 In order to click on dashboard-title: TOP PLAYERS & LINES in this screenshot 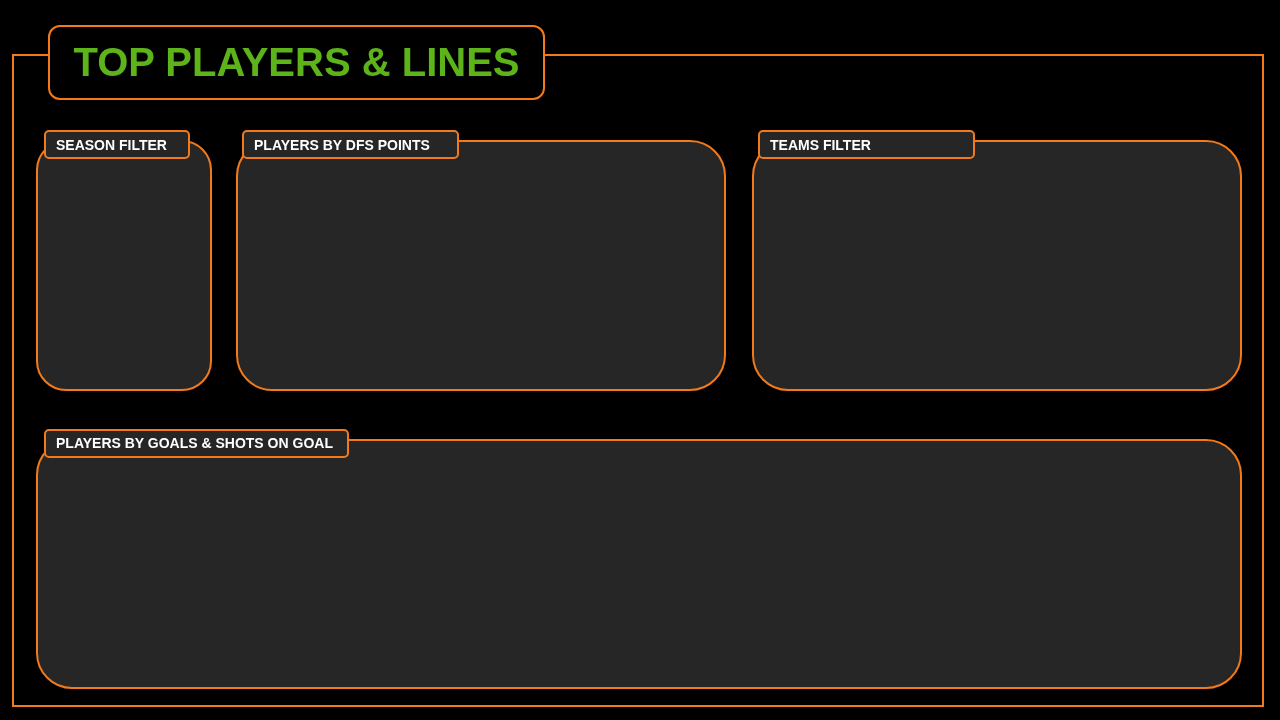, I will do `click(296, 62)`.